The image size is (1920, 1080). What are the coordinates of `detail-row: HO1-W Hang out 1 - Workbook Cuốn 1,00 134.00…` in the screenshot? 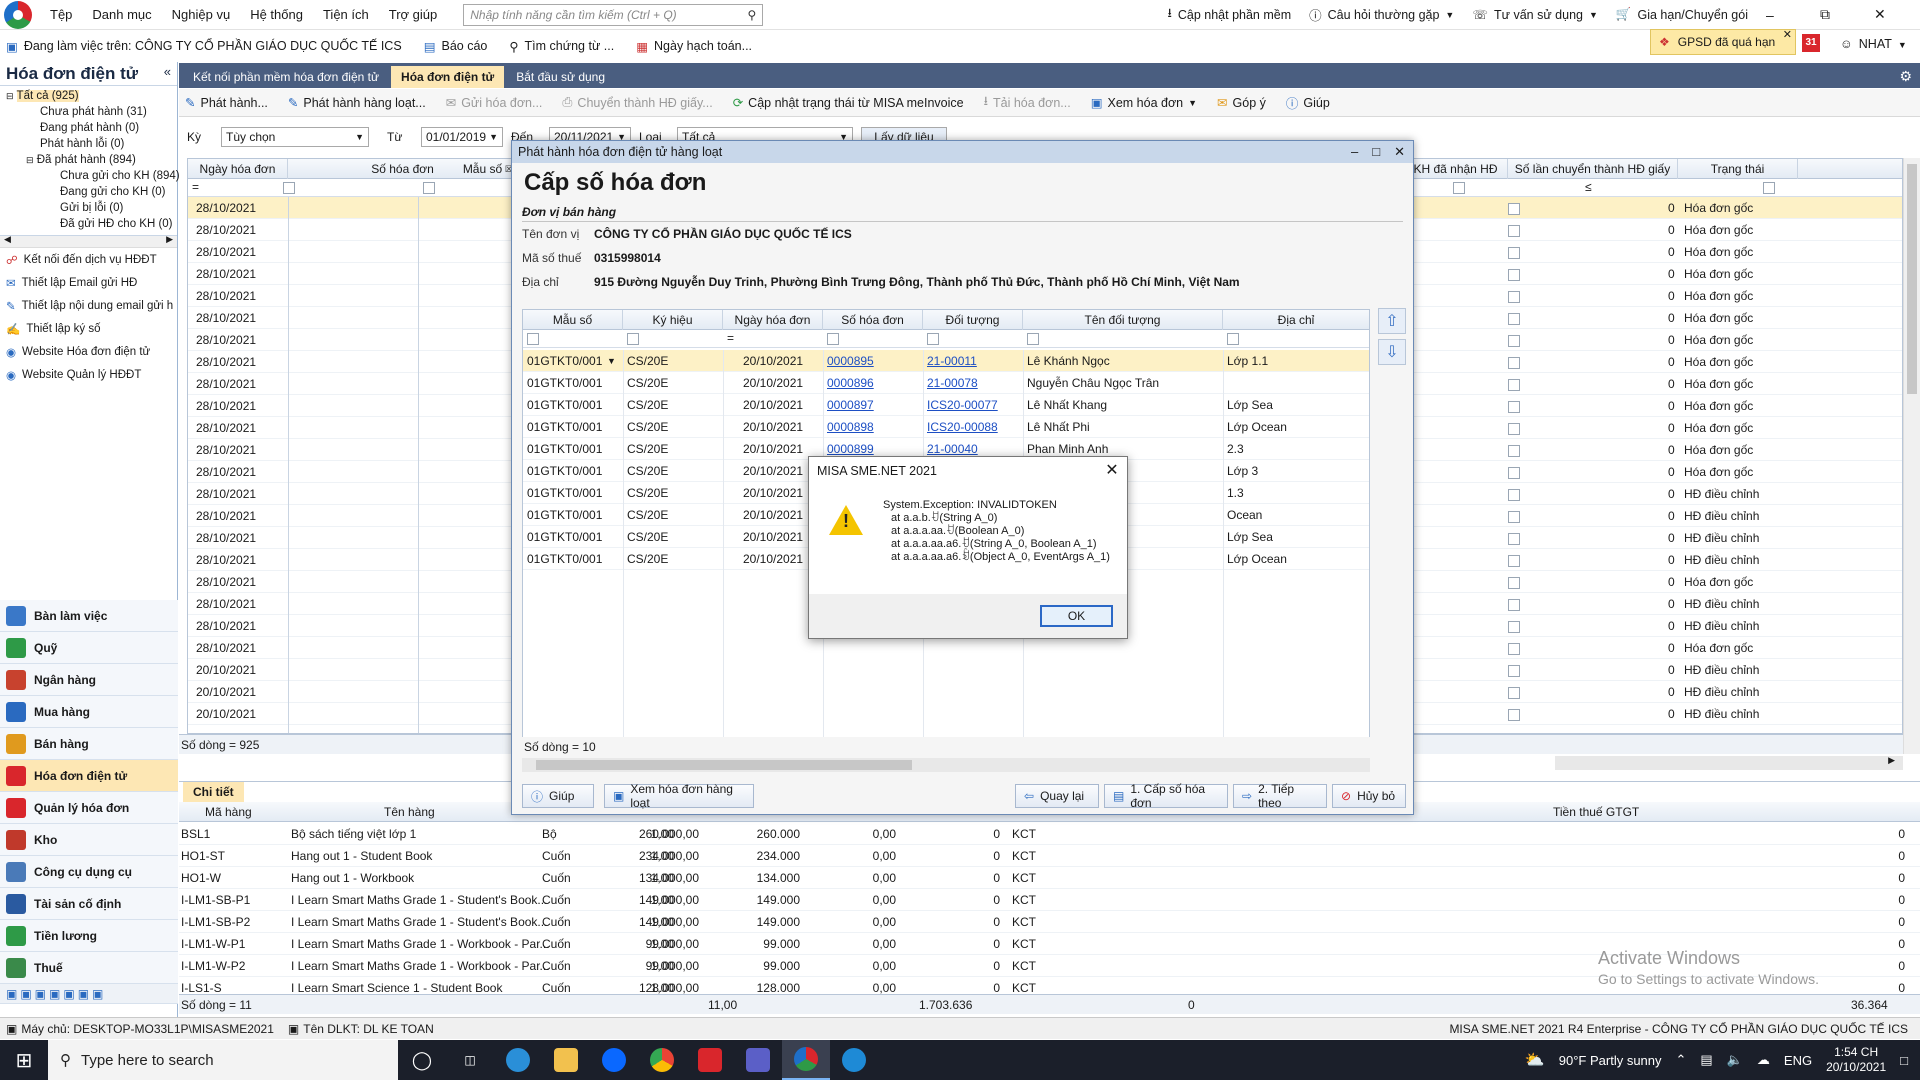 It's located at (1049, 878).